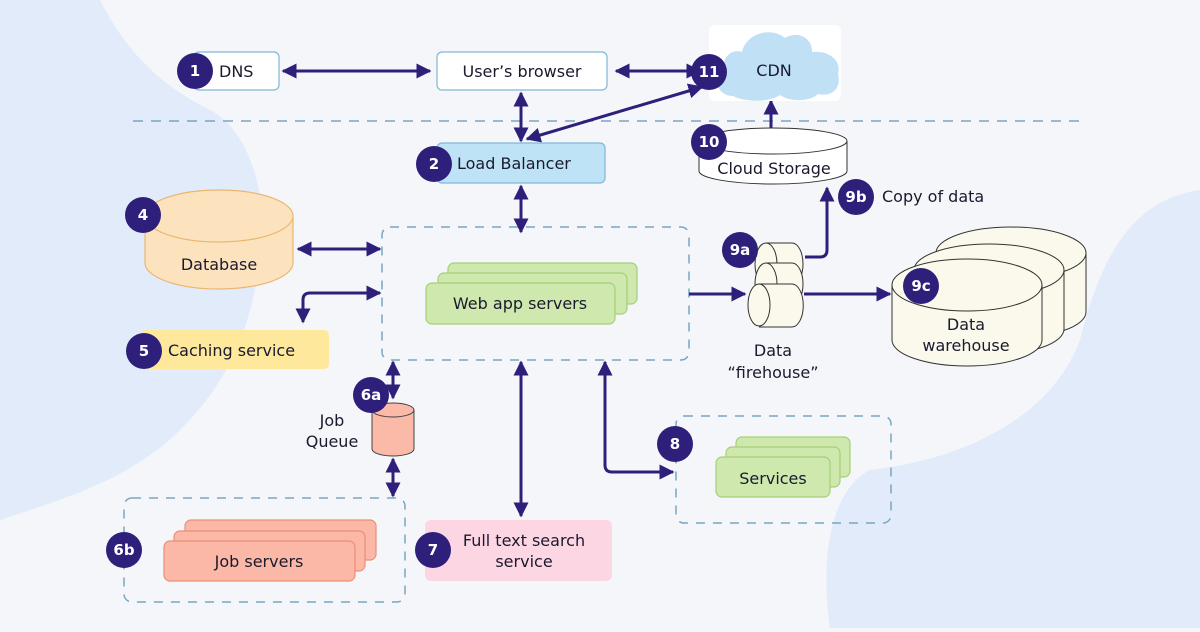 The width and height of the screenshot is (1200, 632). What do you see at coordinates (740, 250) in the screenshot?
I see `badge-9a-text: 9a` at bounding box center [740, 250].